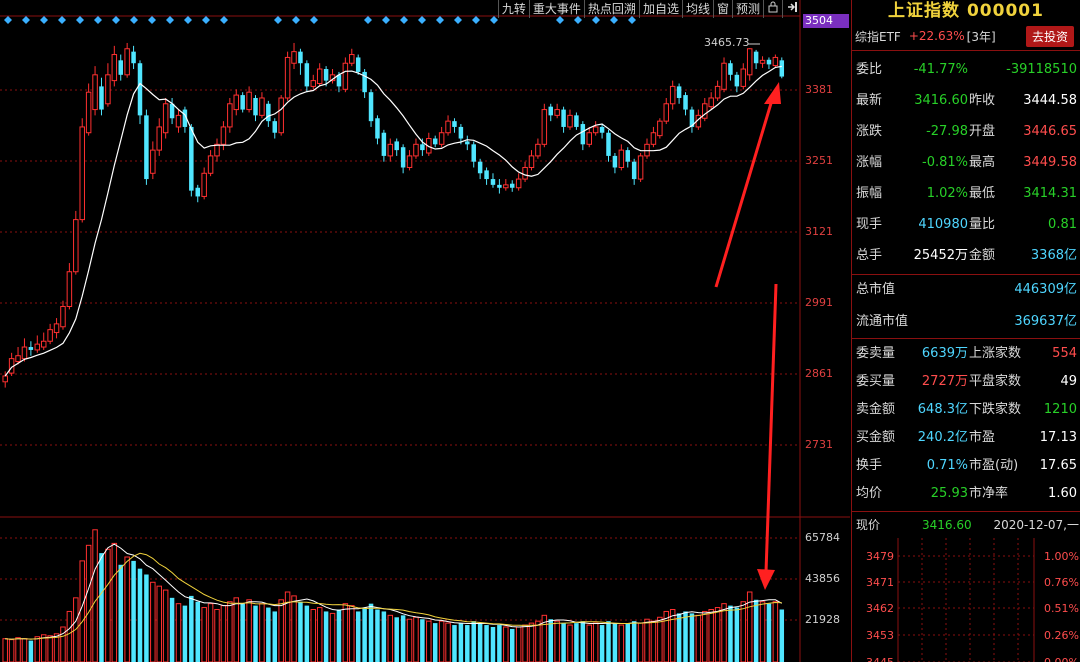  I want to click on quote-value: -27.98, so click(947, 131).